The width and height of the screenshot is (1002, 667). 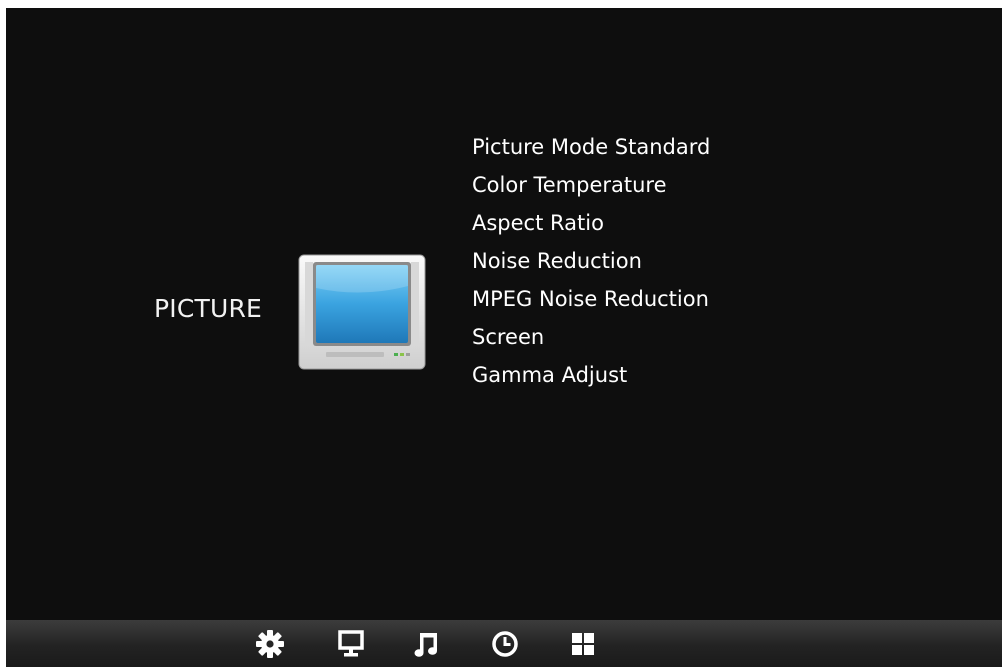 I want to click on menu-item-noise-reduction: Noise Reduction, so click(x=591, y=265).